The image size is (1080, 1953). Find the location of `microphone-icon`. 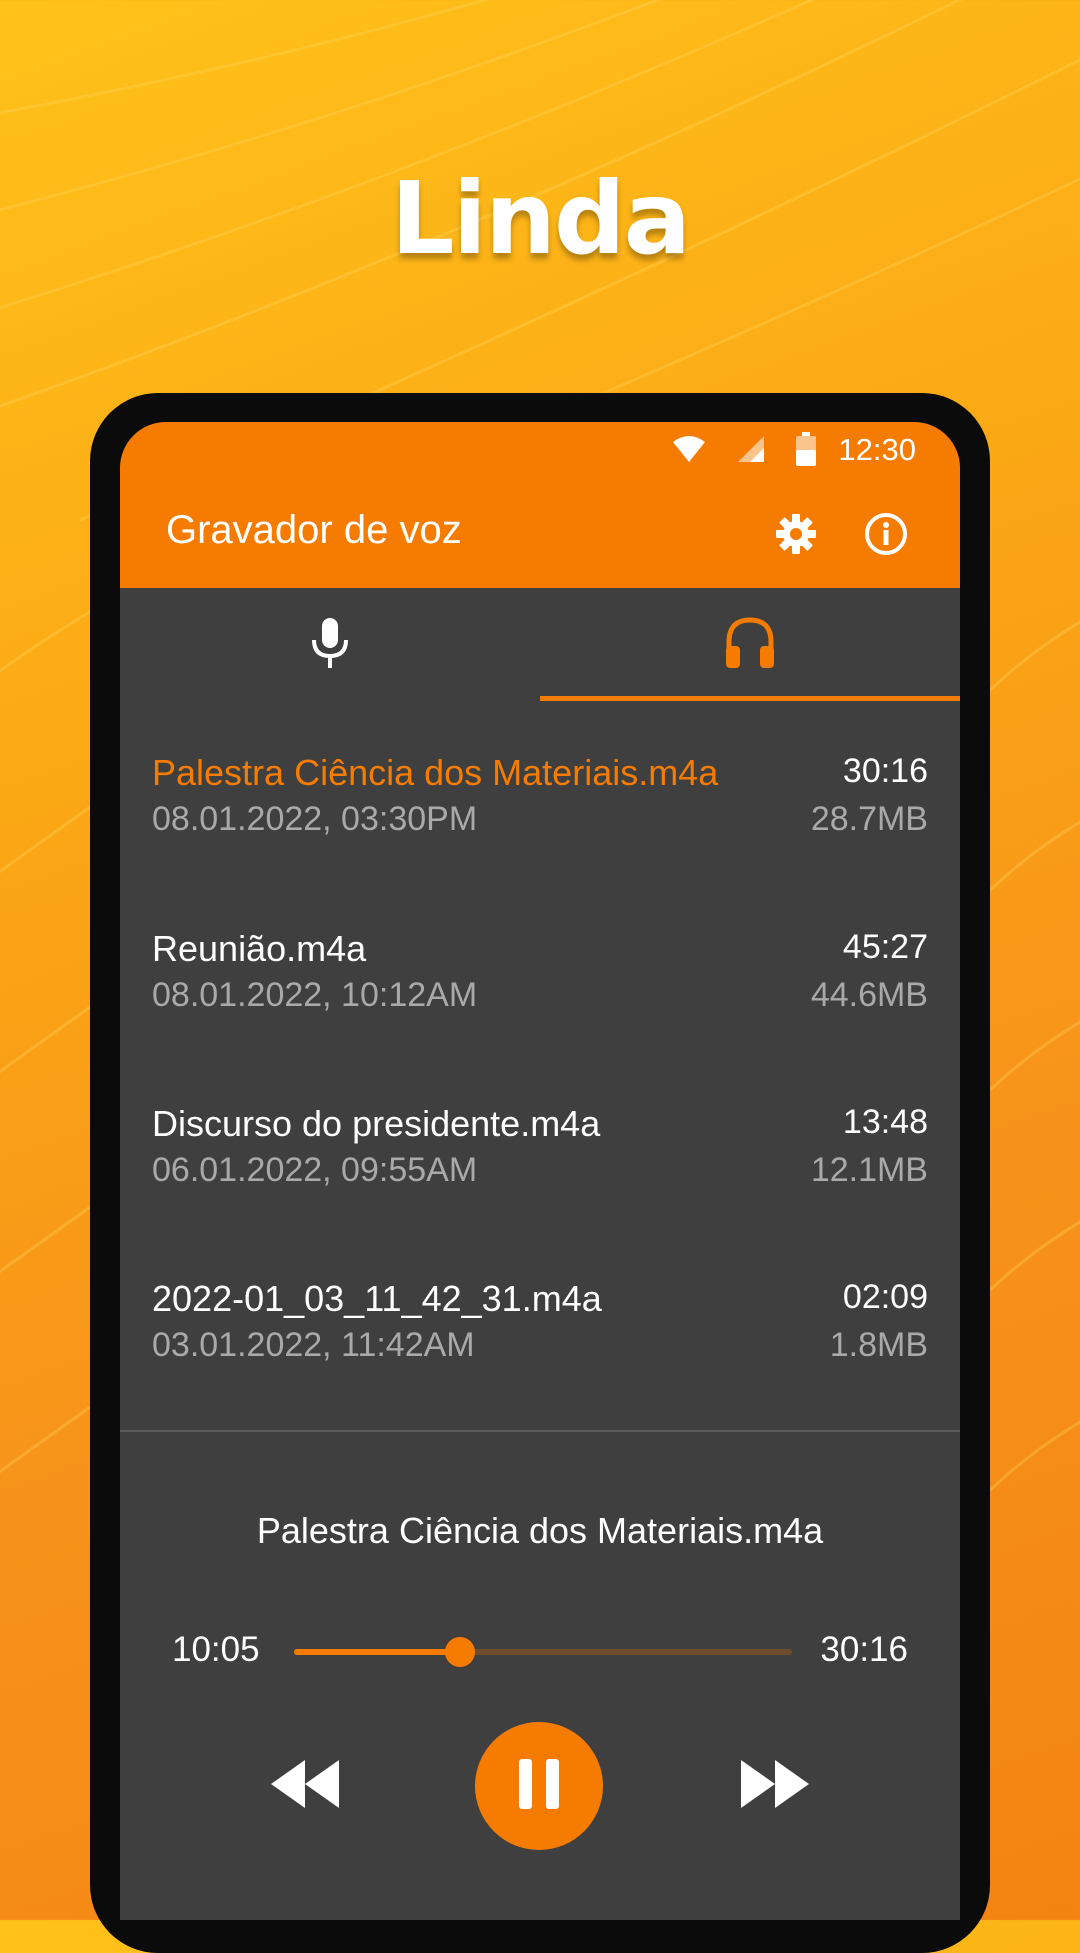

microphone-icon is located at coordinates (330, 645).